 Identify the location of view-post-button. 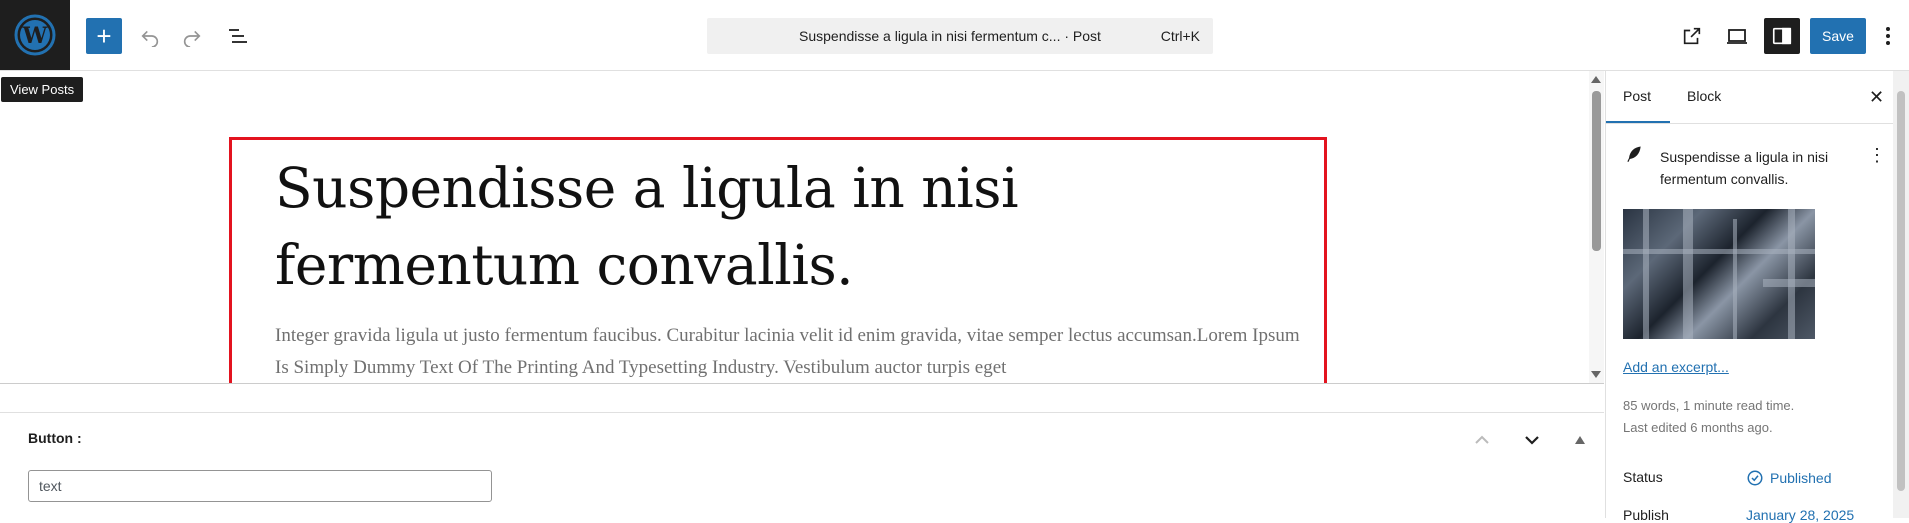
(1692, 36).